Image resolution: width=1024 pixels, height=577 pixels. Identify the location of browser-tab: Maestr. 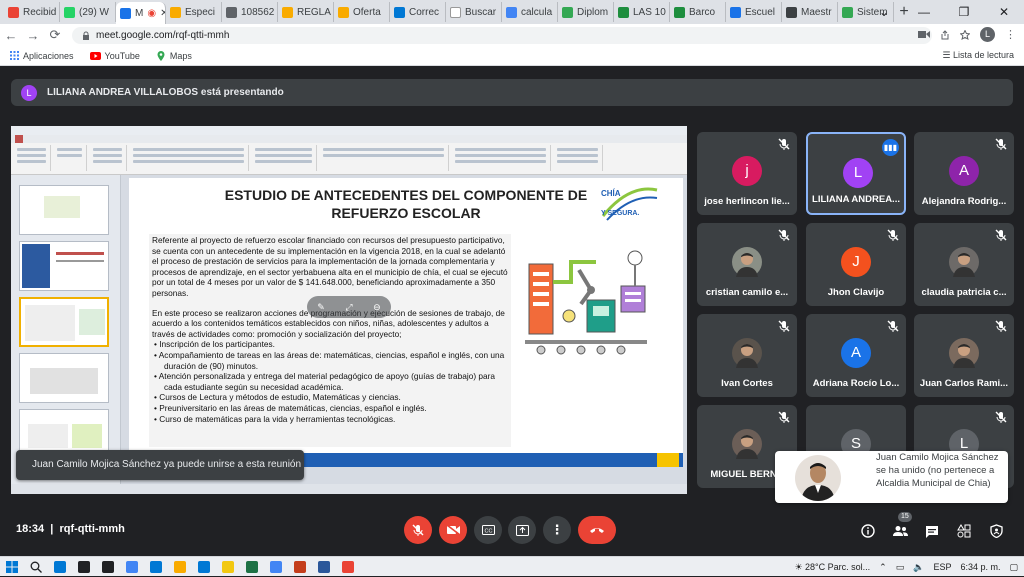
(810, 12).